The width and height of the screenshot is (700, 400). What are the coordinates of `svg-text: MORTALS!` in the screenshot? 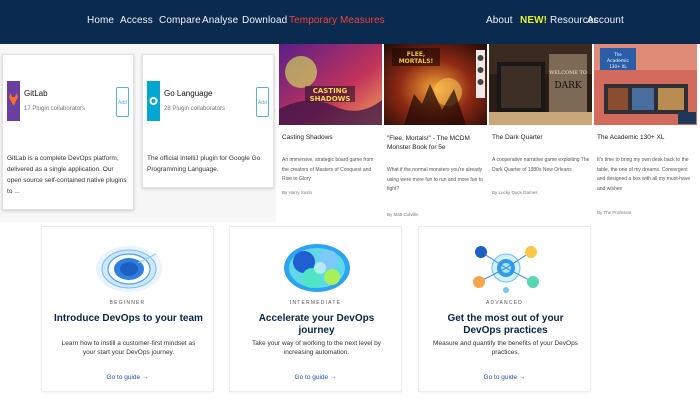 It's located at (416, 61).